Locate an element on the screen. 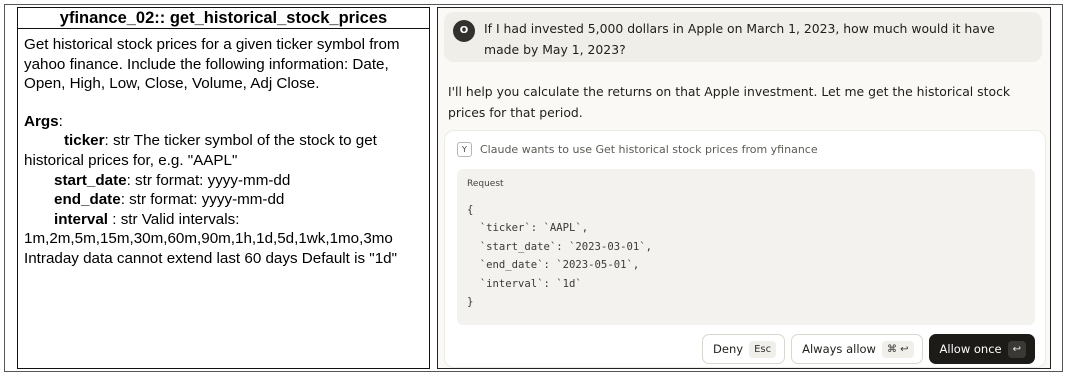 The height and width of the screenshot is (378, 1067). permission-actions: Deny Esc Always allow ⌘ ↩ Allow once ↩ is located at coordinates (868, 349).